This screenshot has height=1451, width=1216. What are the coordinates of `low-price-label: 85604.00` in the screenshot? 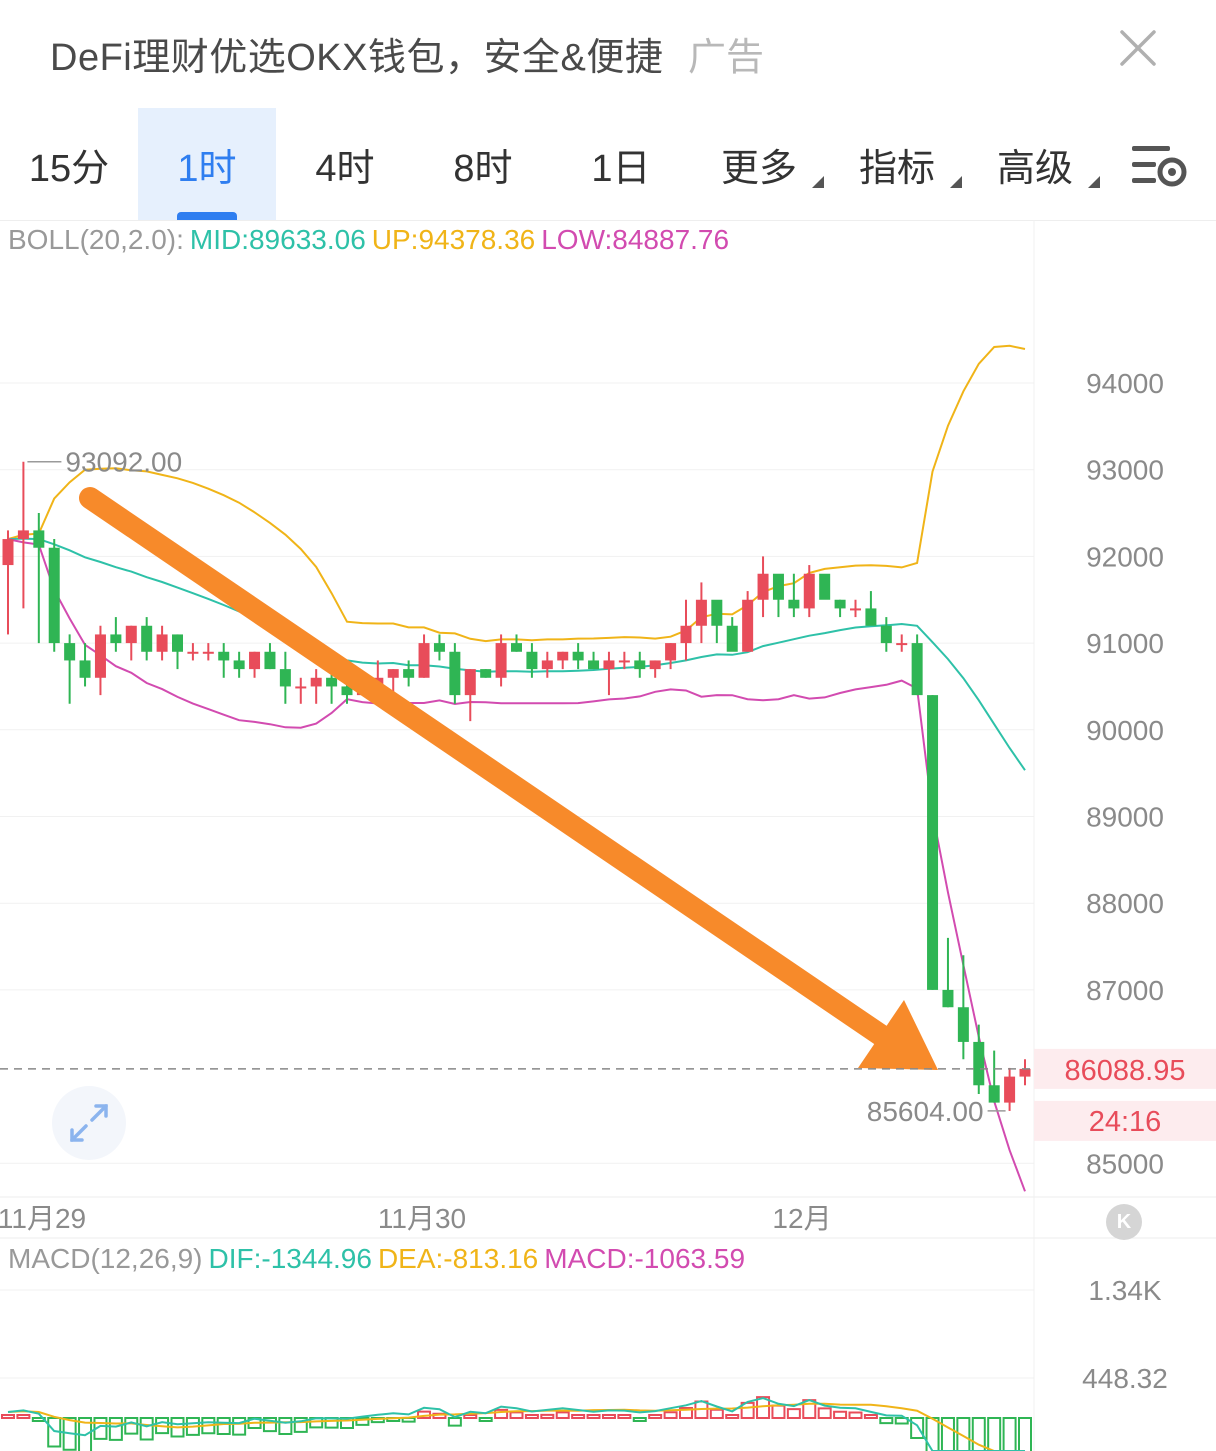 It's located at (925, 1111).